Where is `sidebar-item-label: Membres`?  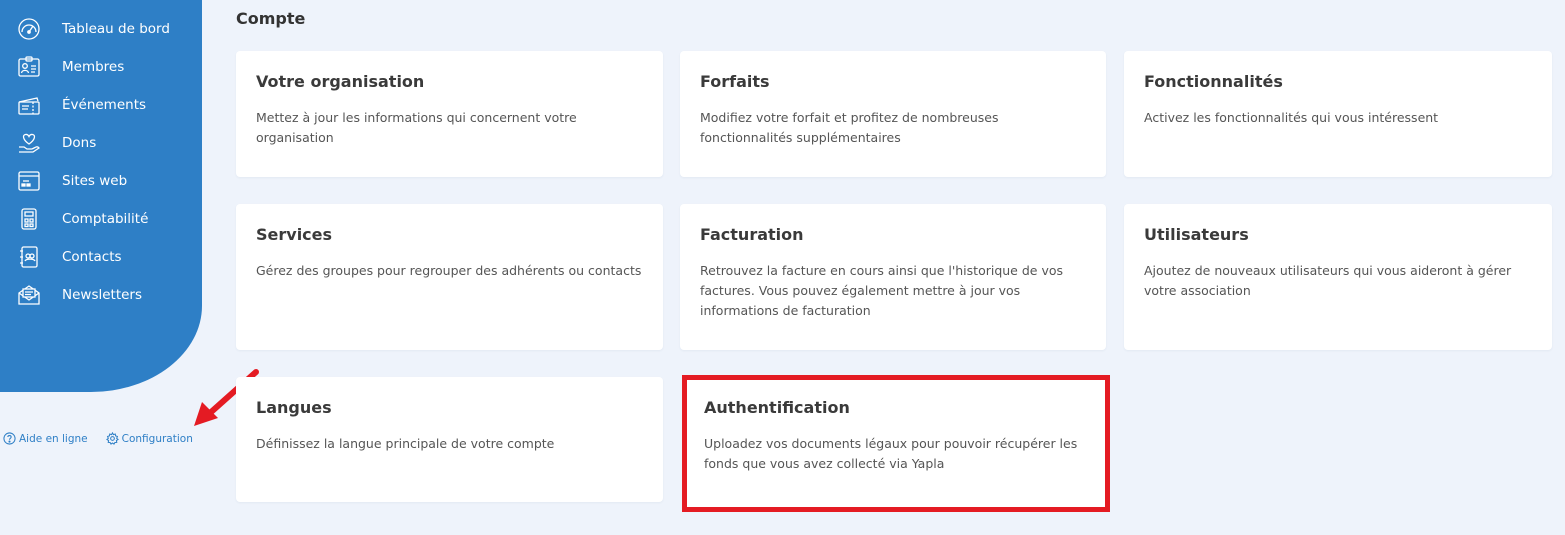 sidebar-item-label: Membres is located at coordinates (93, 67).